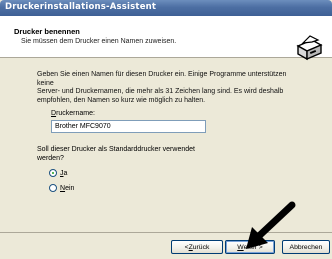 The width and height of the screenshot is (332, 259). I want to click on radio-yes-label: Ja, so click(63, 173).